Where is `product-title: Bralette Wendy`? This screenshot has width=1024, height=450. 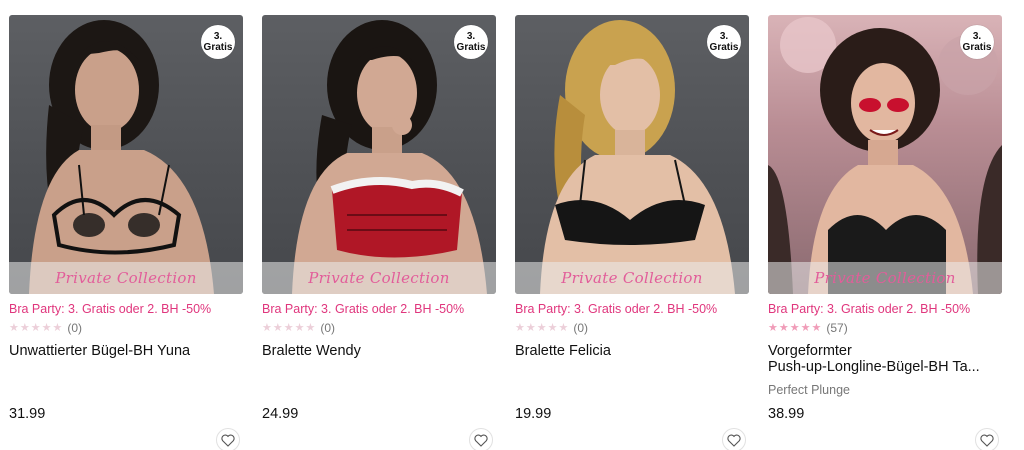 product-title: Bralette Wendy is located at coordinates (379, 351).